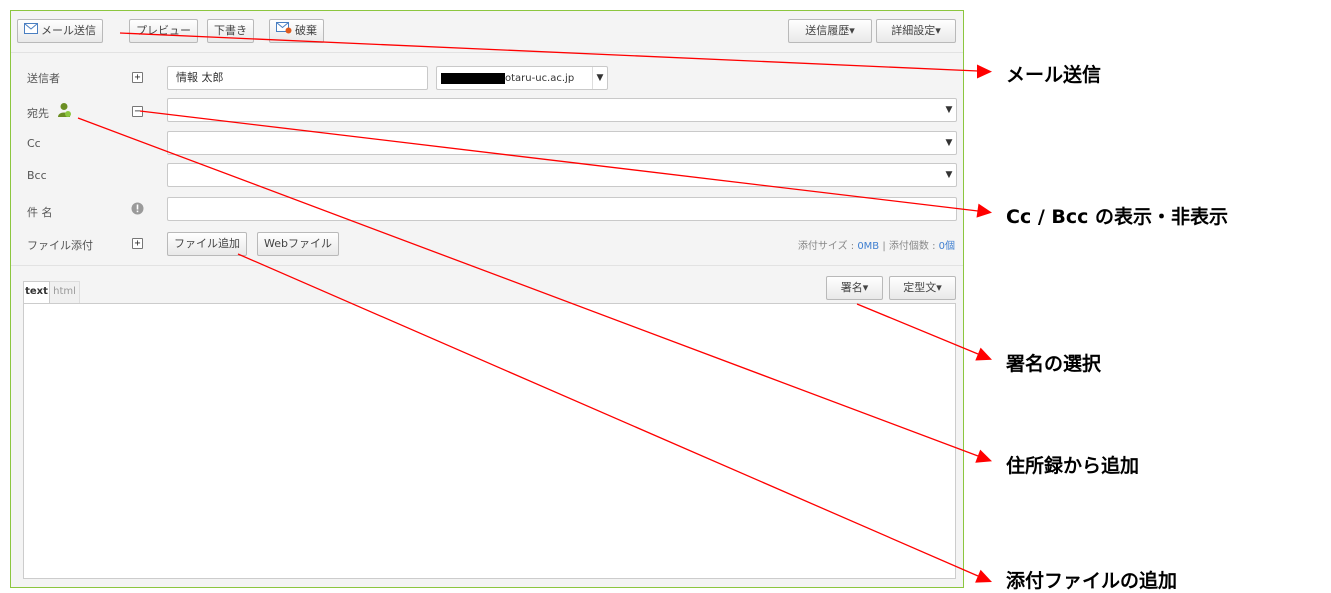 The width and height of the screenshot is (1331, 593). Describe the element at coordinates (549, 52) in the screenshot. I see `arrow-line-send` at that location.